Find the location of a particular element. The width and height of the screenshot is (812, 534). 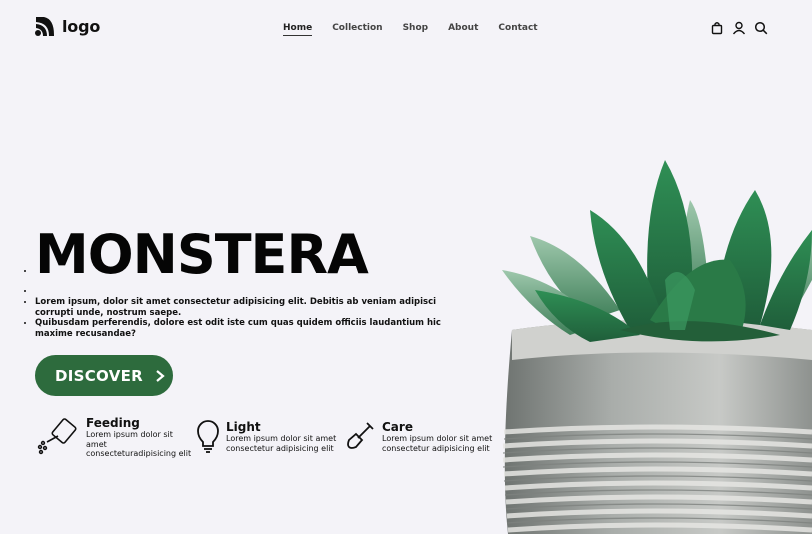

logo: logo is located at coordinates (67, 26).